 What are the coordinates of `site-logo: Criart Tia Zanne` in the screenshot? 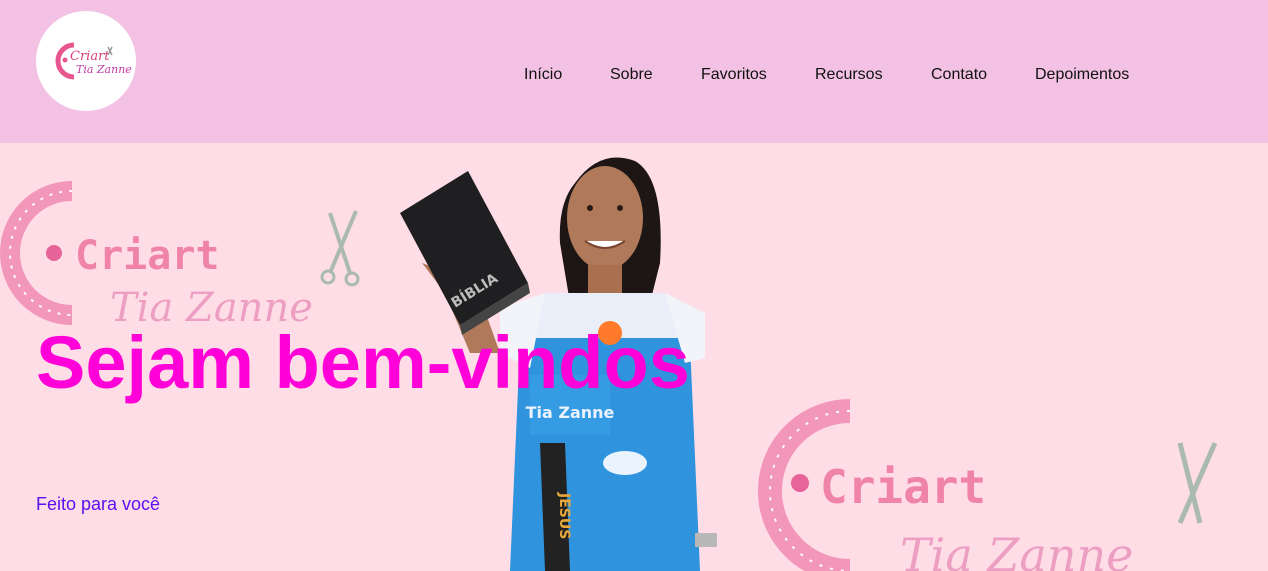 It's located at (86, 61).